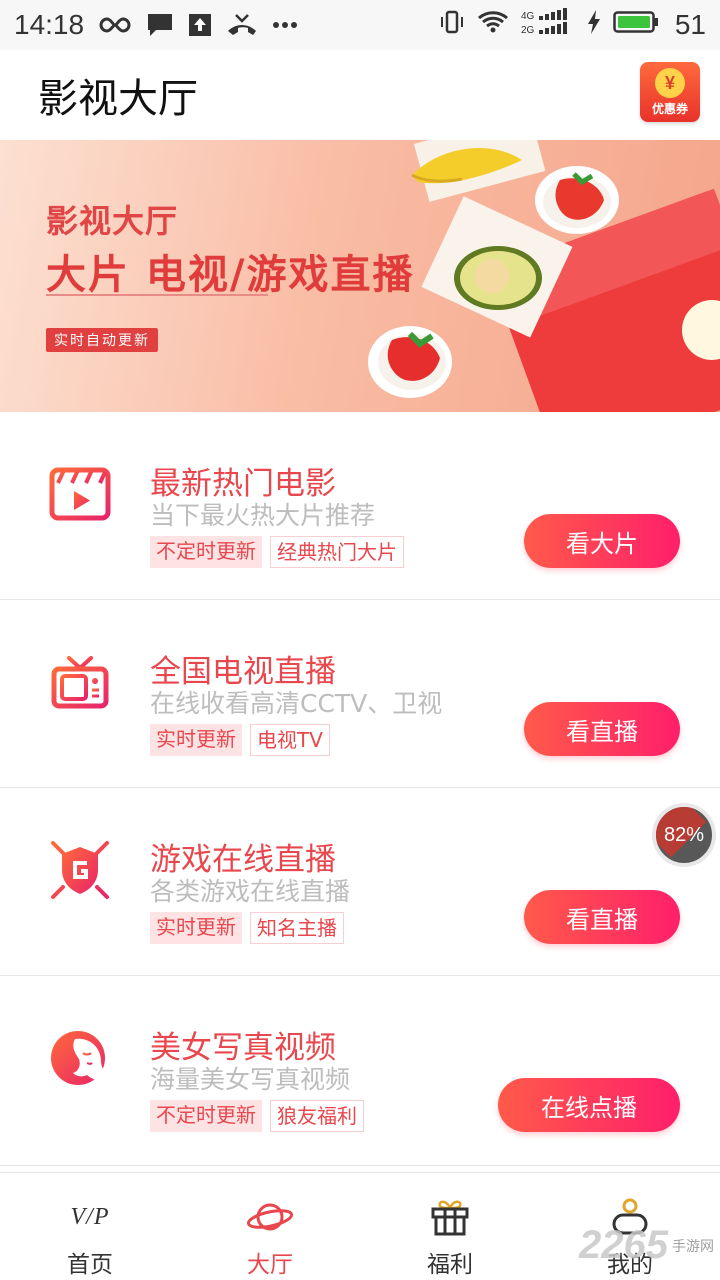 The width and height of the screenshot is (720, 1280). I want to click on charging-icon, so click(594, 25).